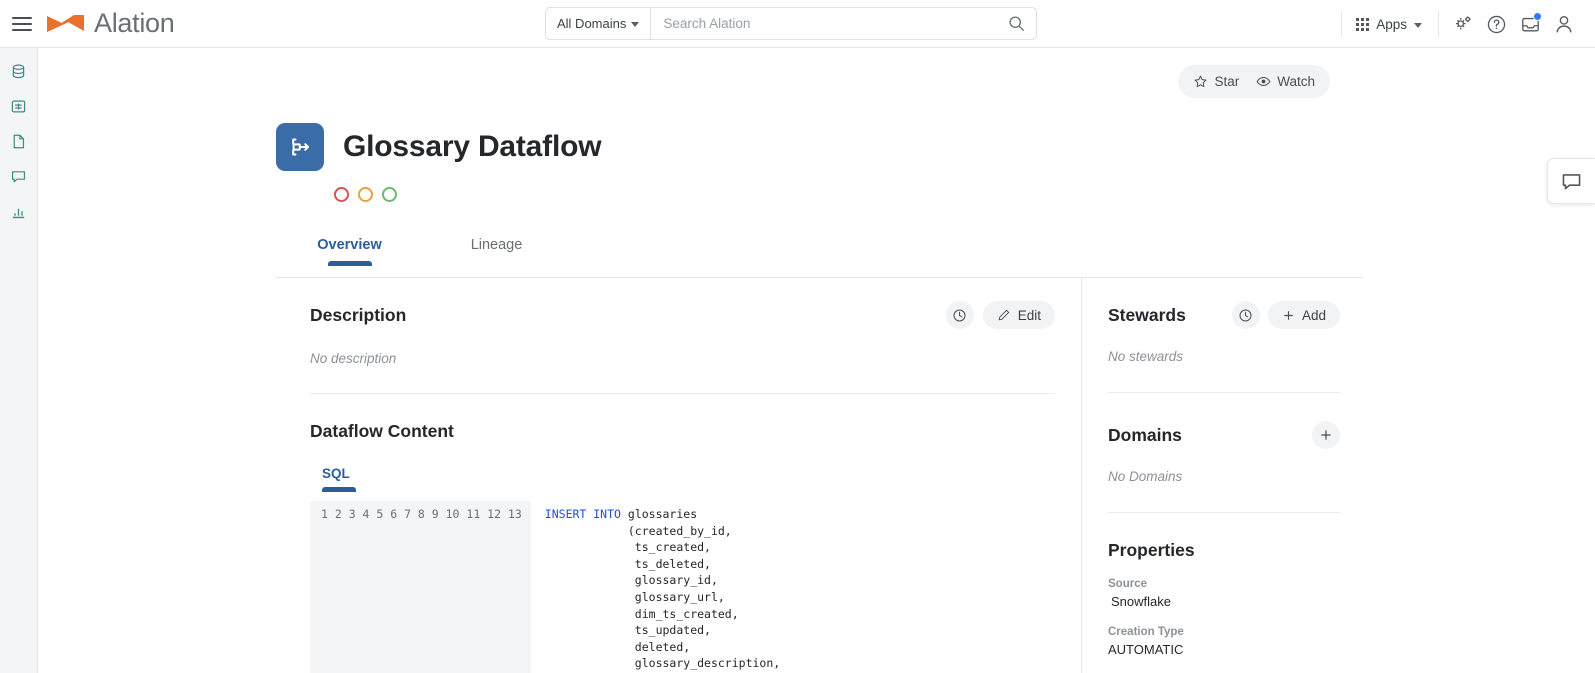 The image size is (1595, 673). Describe the element at coordinates (1313, 315) in the screenshot. I see `add-label: Add` at that location.